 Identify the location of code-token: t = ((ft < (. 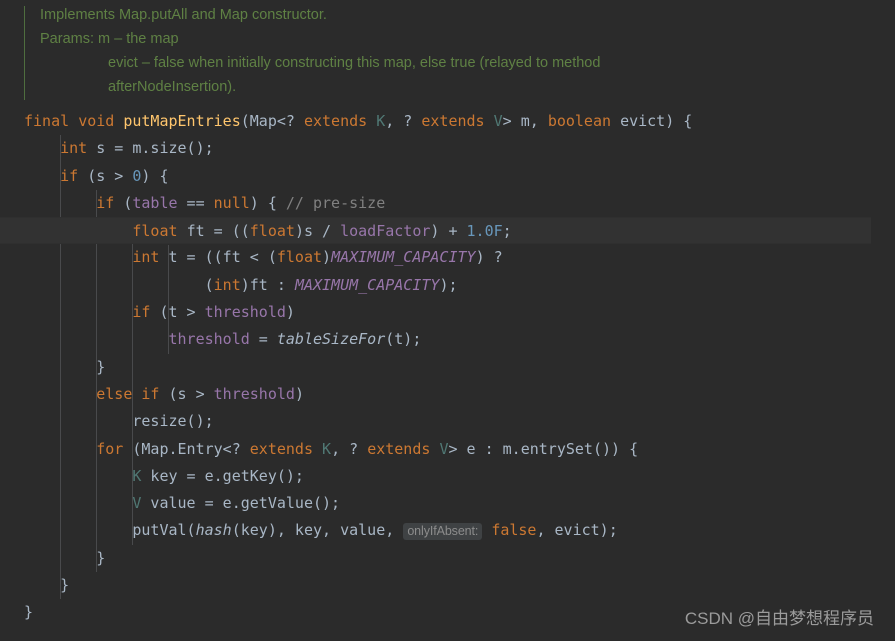
(222, 257).